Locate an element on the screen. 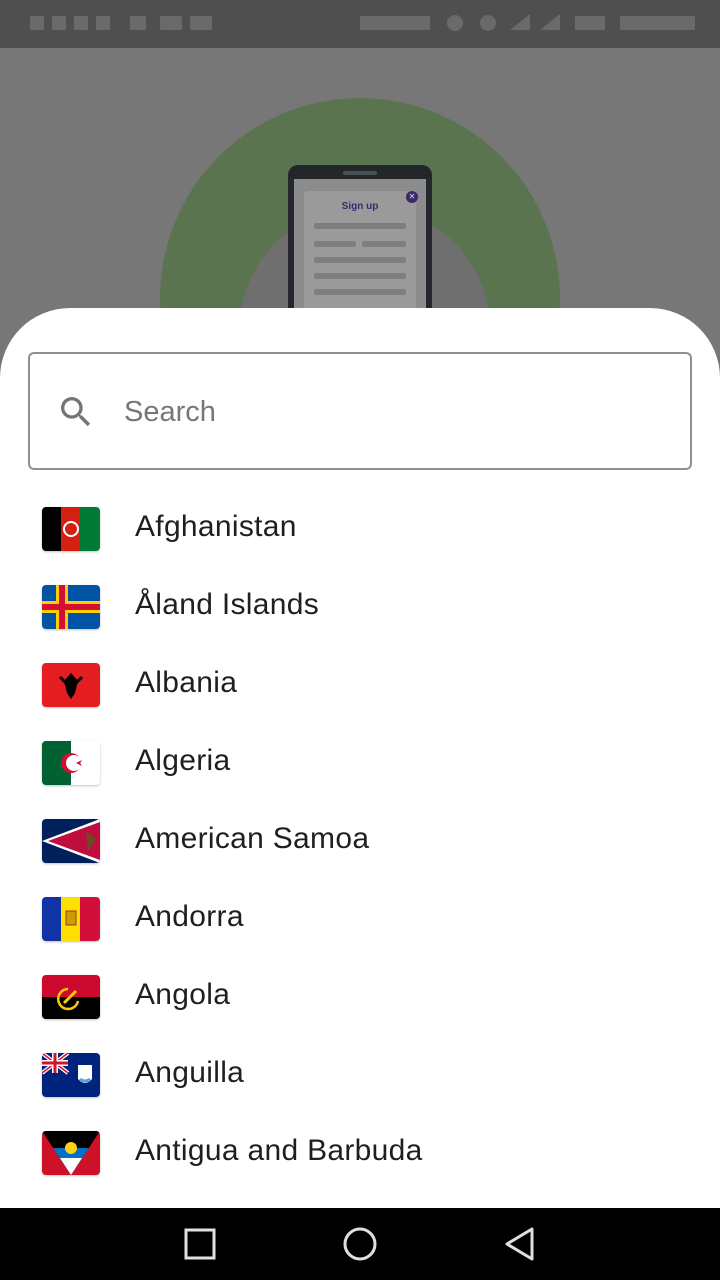  flag-ag-icon is located at coordinates (71, 1153).